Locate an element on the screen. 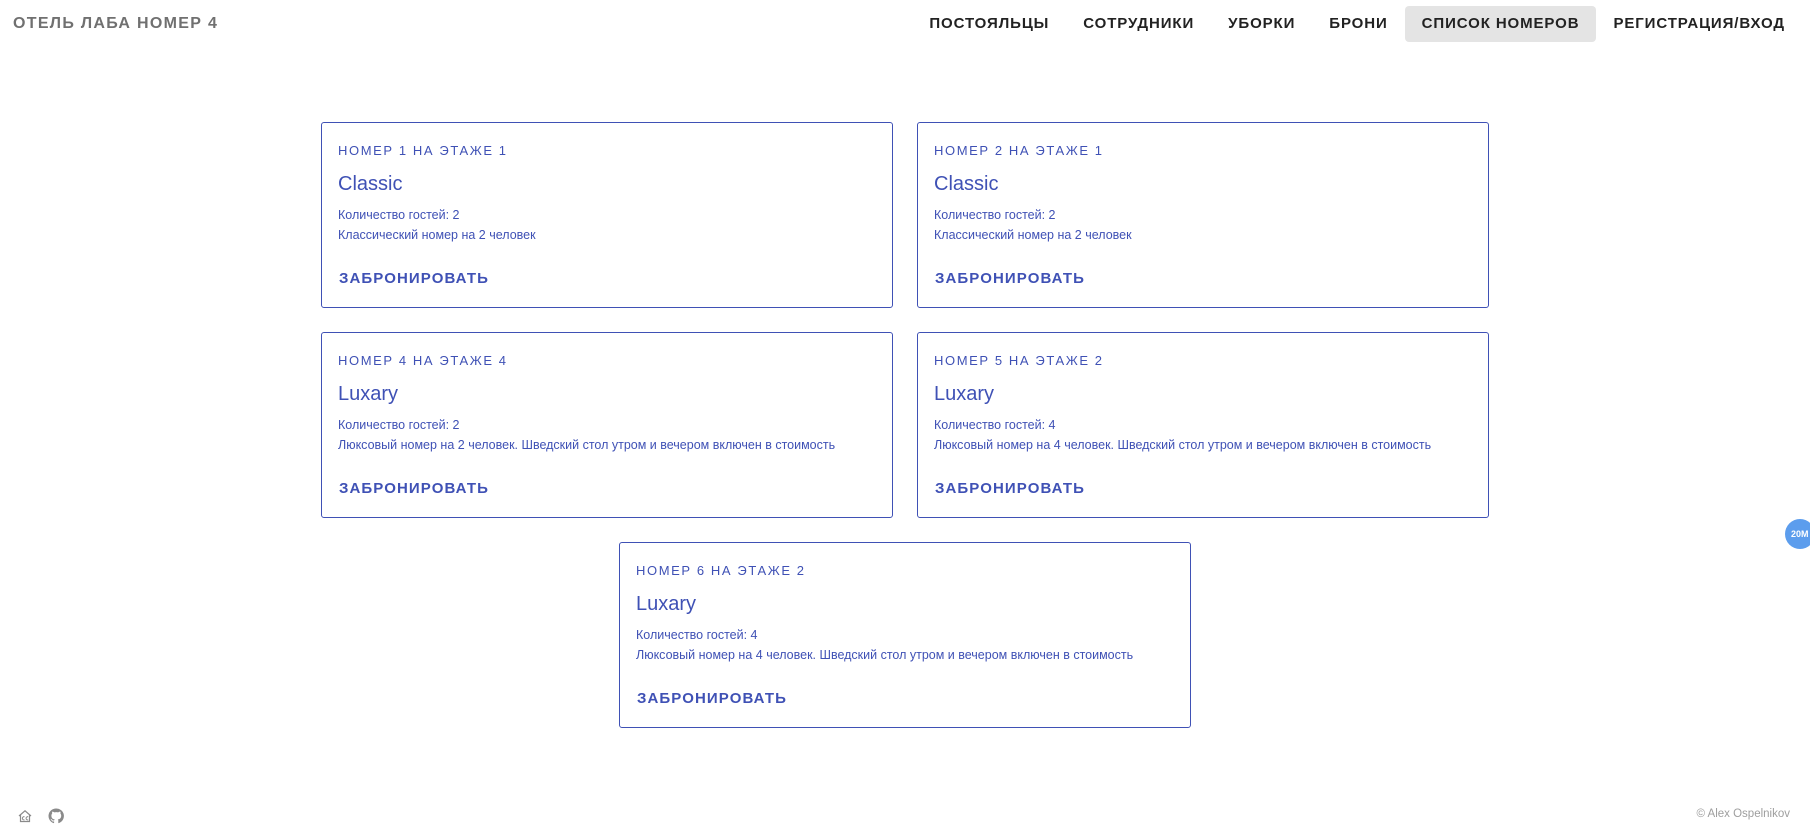 The height and width of the screenshot is (830, 1810). room-number-floor: НОМЕР 6 НА ЭТАЖЕ 2 is located at coordinates (721, 570).